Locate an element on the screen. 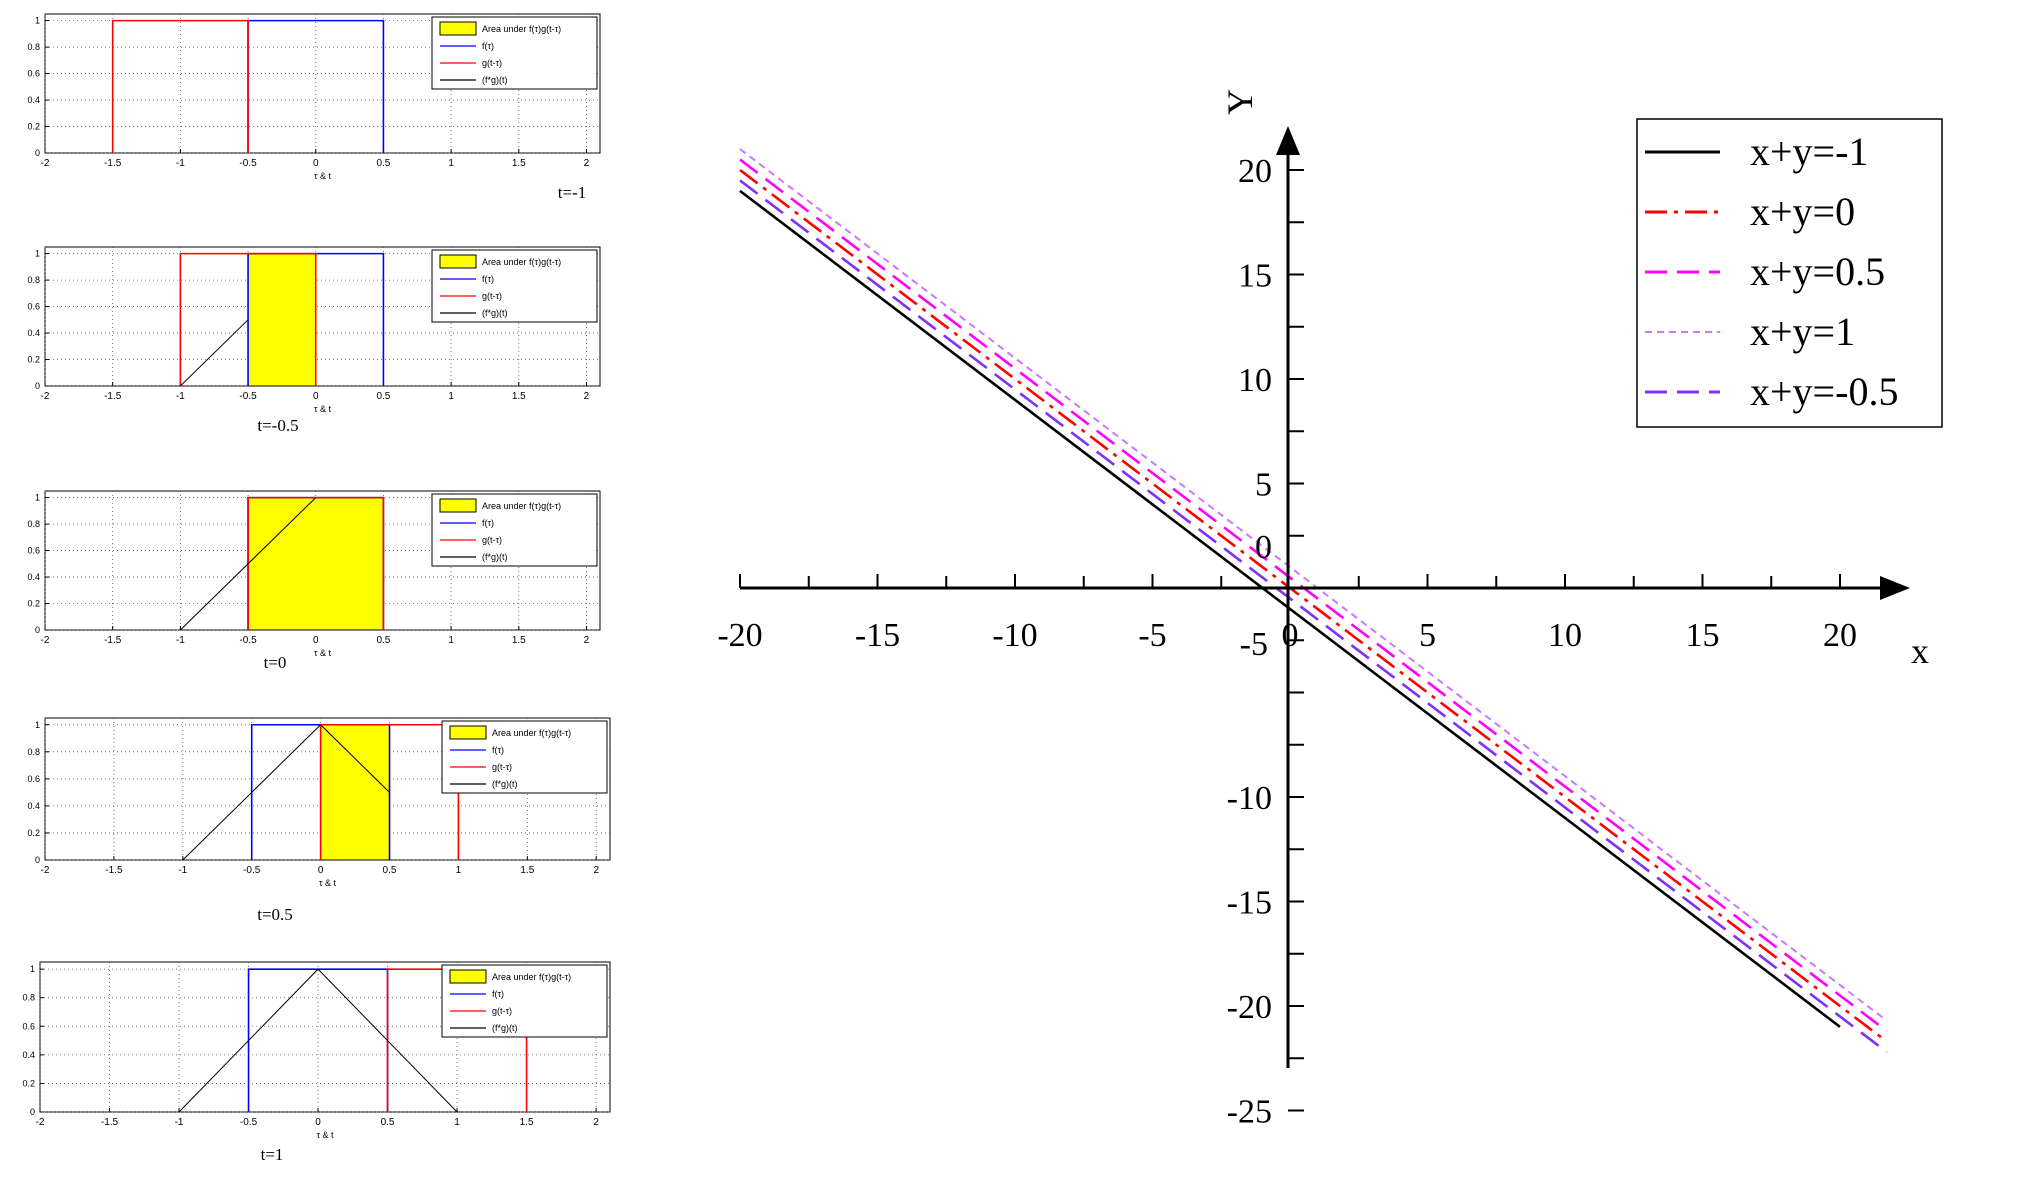 This screenshot has height=1182, width=2031. y-tick-label: -15 is located at coordinates (1249, 903).